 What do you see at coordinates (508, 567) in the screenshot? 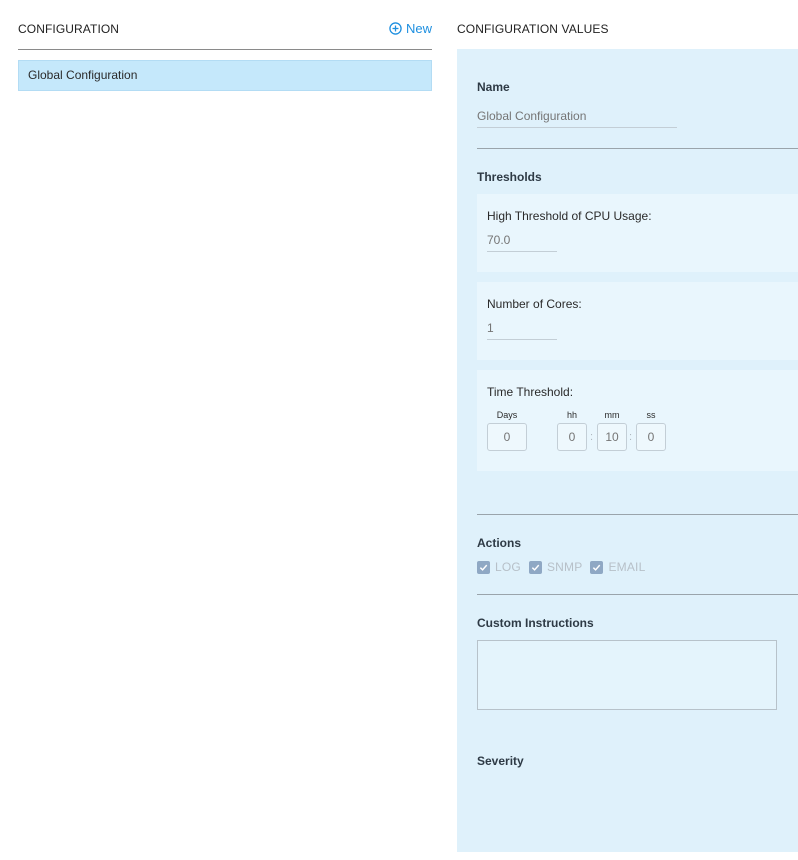
I see `checkbox-label: LOG` at bounding box center [508, 567].